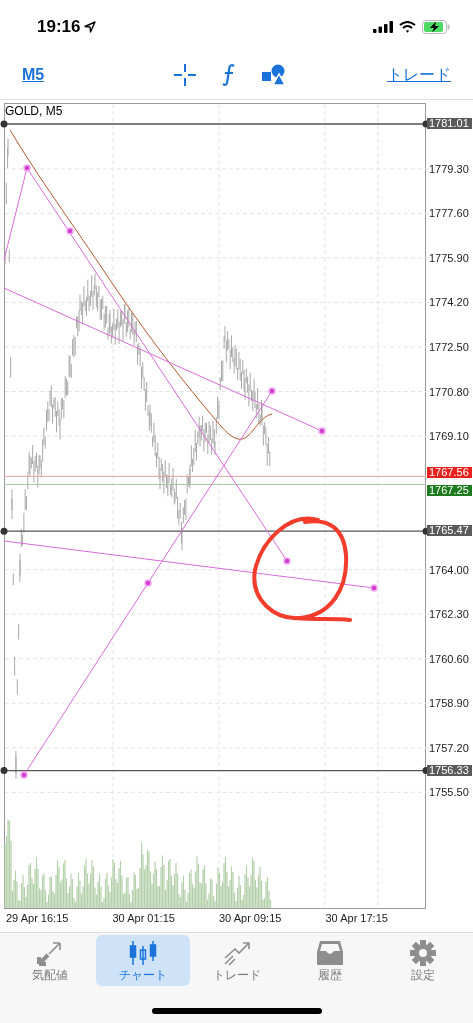 This screenshot has height=1023, width=473. Describe the element at coordinates (449, 770) in the screenshot. I see `price-tag: 1756.33` at that location.